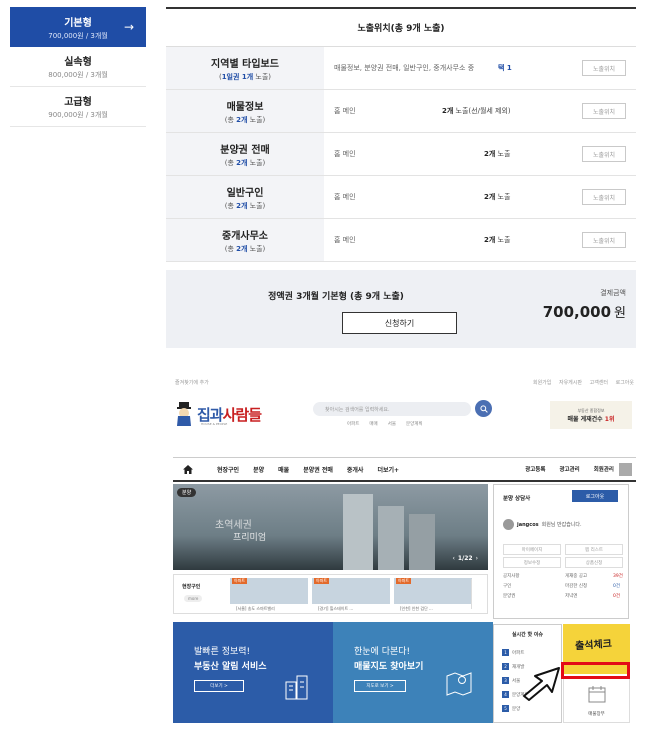 The image size is (648, 736). Describe the element at coordinates (355, 469) in the screenshot. I see `nav-item: 중개사` at that location.